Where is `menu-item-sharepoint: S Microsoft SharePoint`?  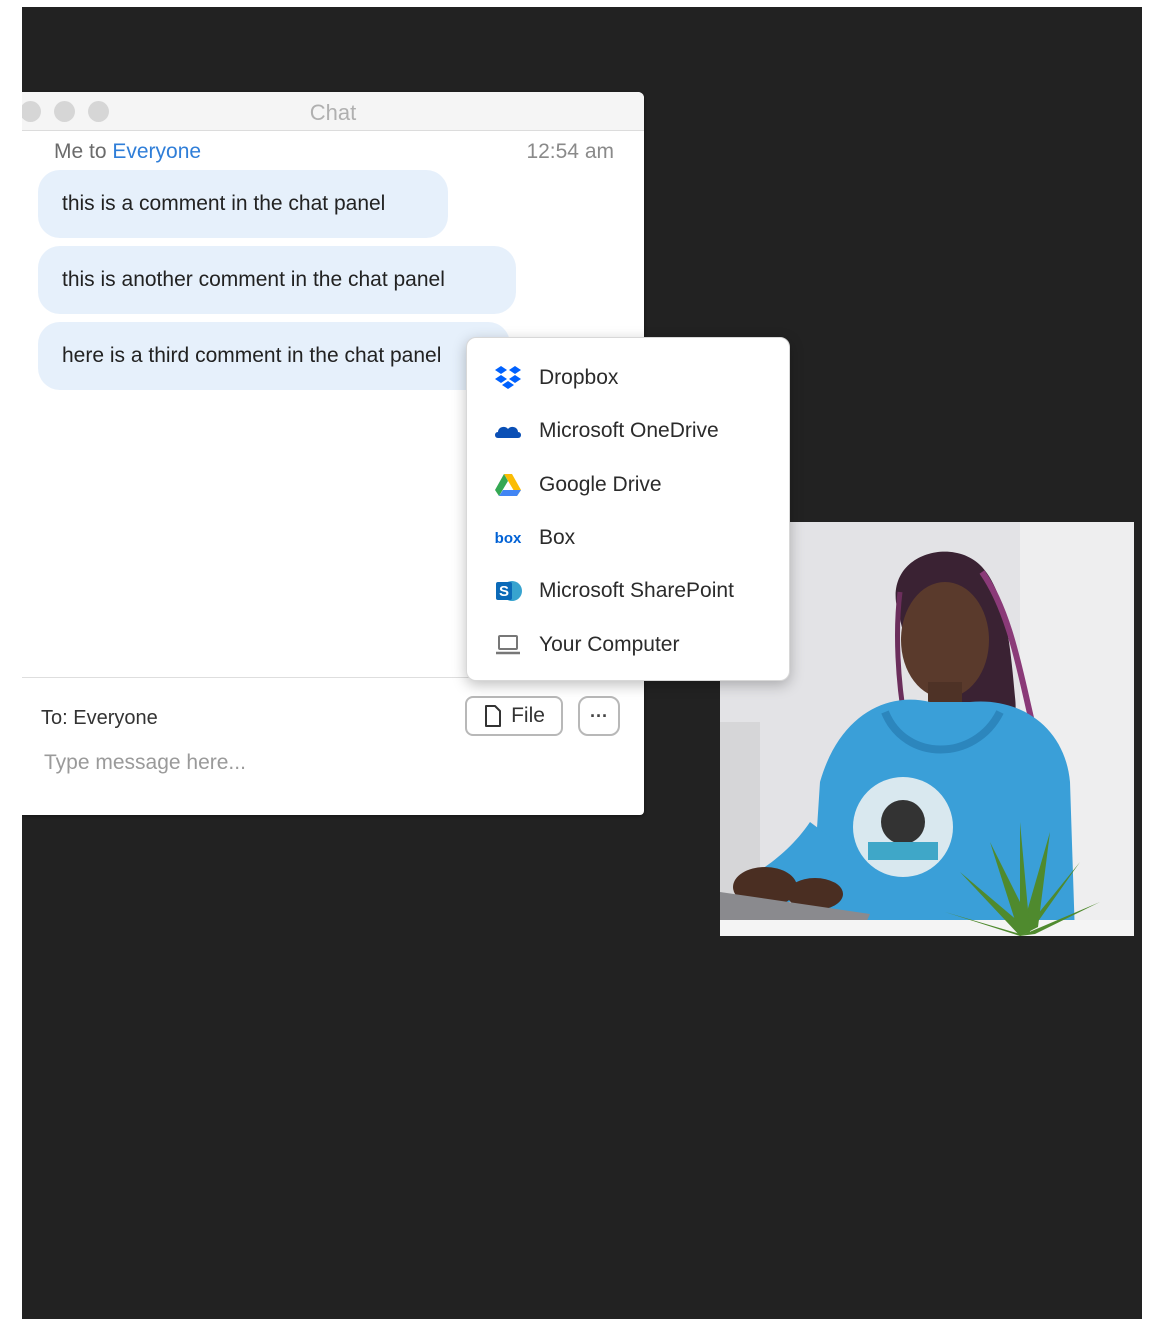 menu-item-sharepoint: S Microsoft SharePoint is located at coordinates (628, 591).